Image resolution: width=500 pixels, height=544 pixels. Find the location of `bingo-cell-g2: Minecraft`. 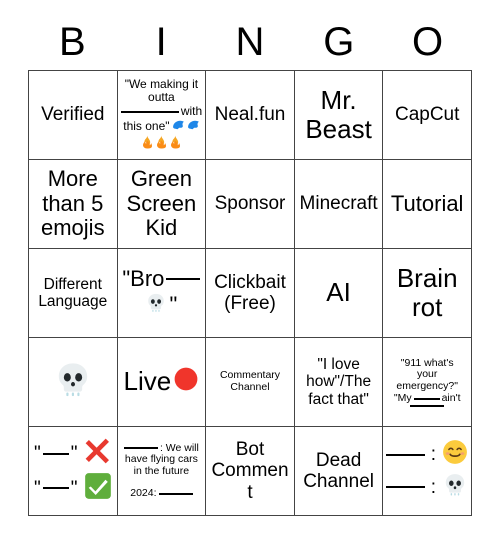

bingo-cell-g2: Minecraft is located at coordinates (339, 204).